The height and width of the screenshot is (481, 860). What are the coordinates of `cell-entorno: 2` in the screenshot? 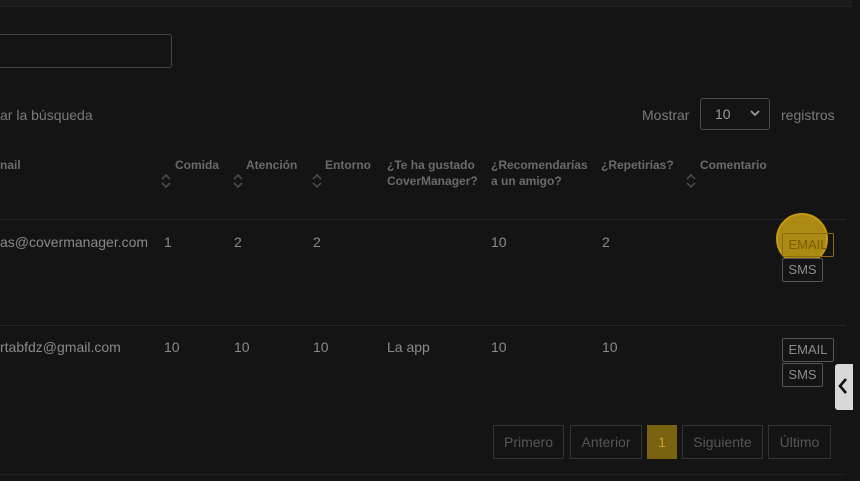 It's located at (317, 242).